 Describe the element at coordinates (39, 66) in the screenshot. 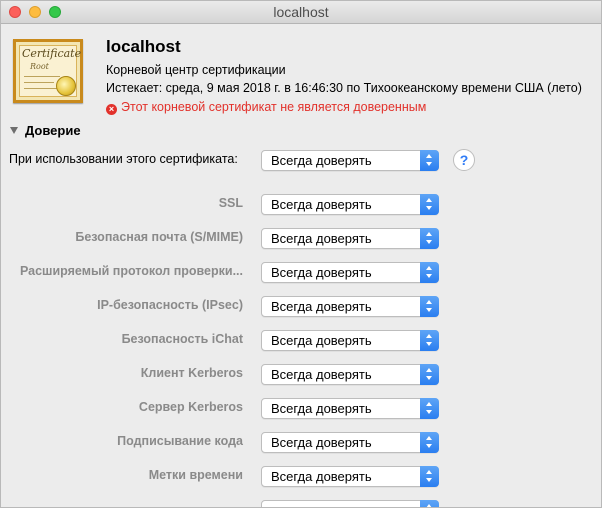

I see `certificate-icon-subtitle: Root` at that location.